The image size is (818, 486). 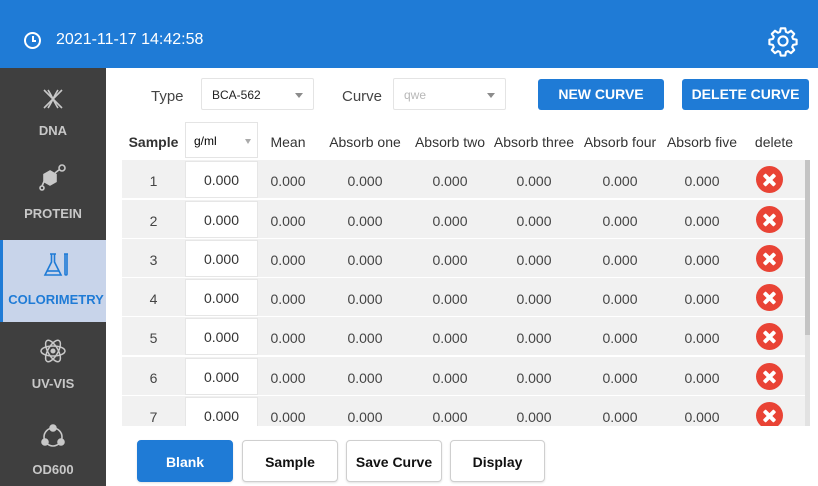 What do you see at coordinates (55, 264) in the screenshot?
I see `flask-icon` at bounding box center [55, 264].